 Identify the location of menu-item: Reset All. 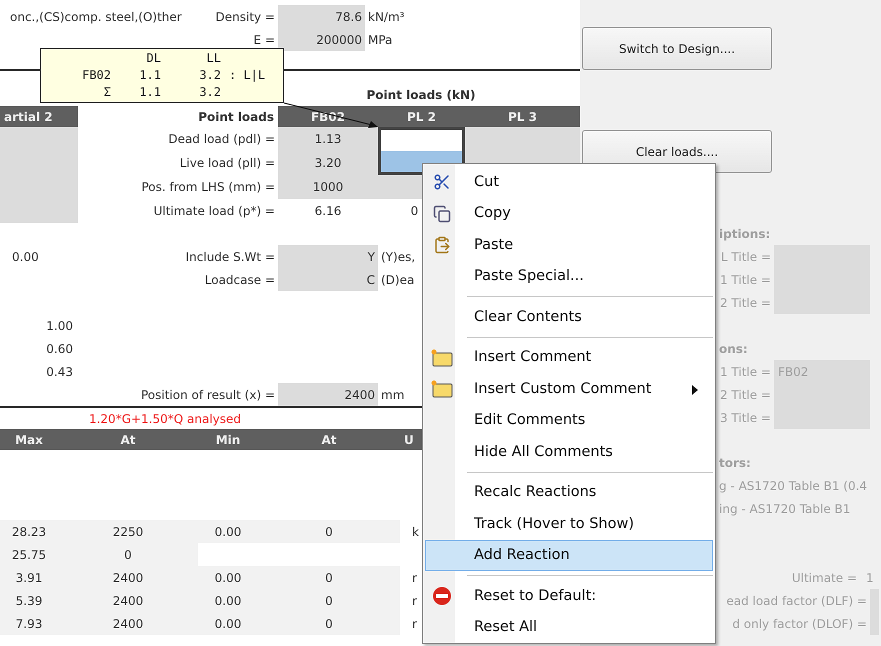
(569, 627).